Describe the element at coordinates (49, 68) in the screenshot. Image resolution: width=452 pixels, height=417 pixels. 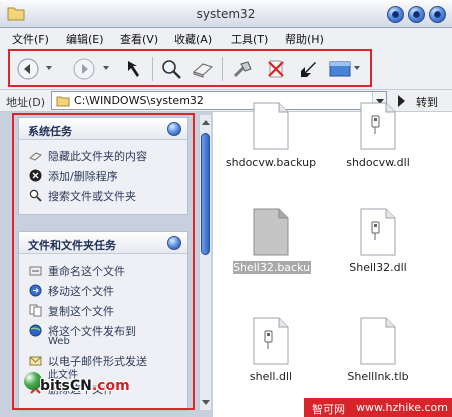
I see `back-dropdown-icon` at that location.